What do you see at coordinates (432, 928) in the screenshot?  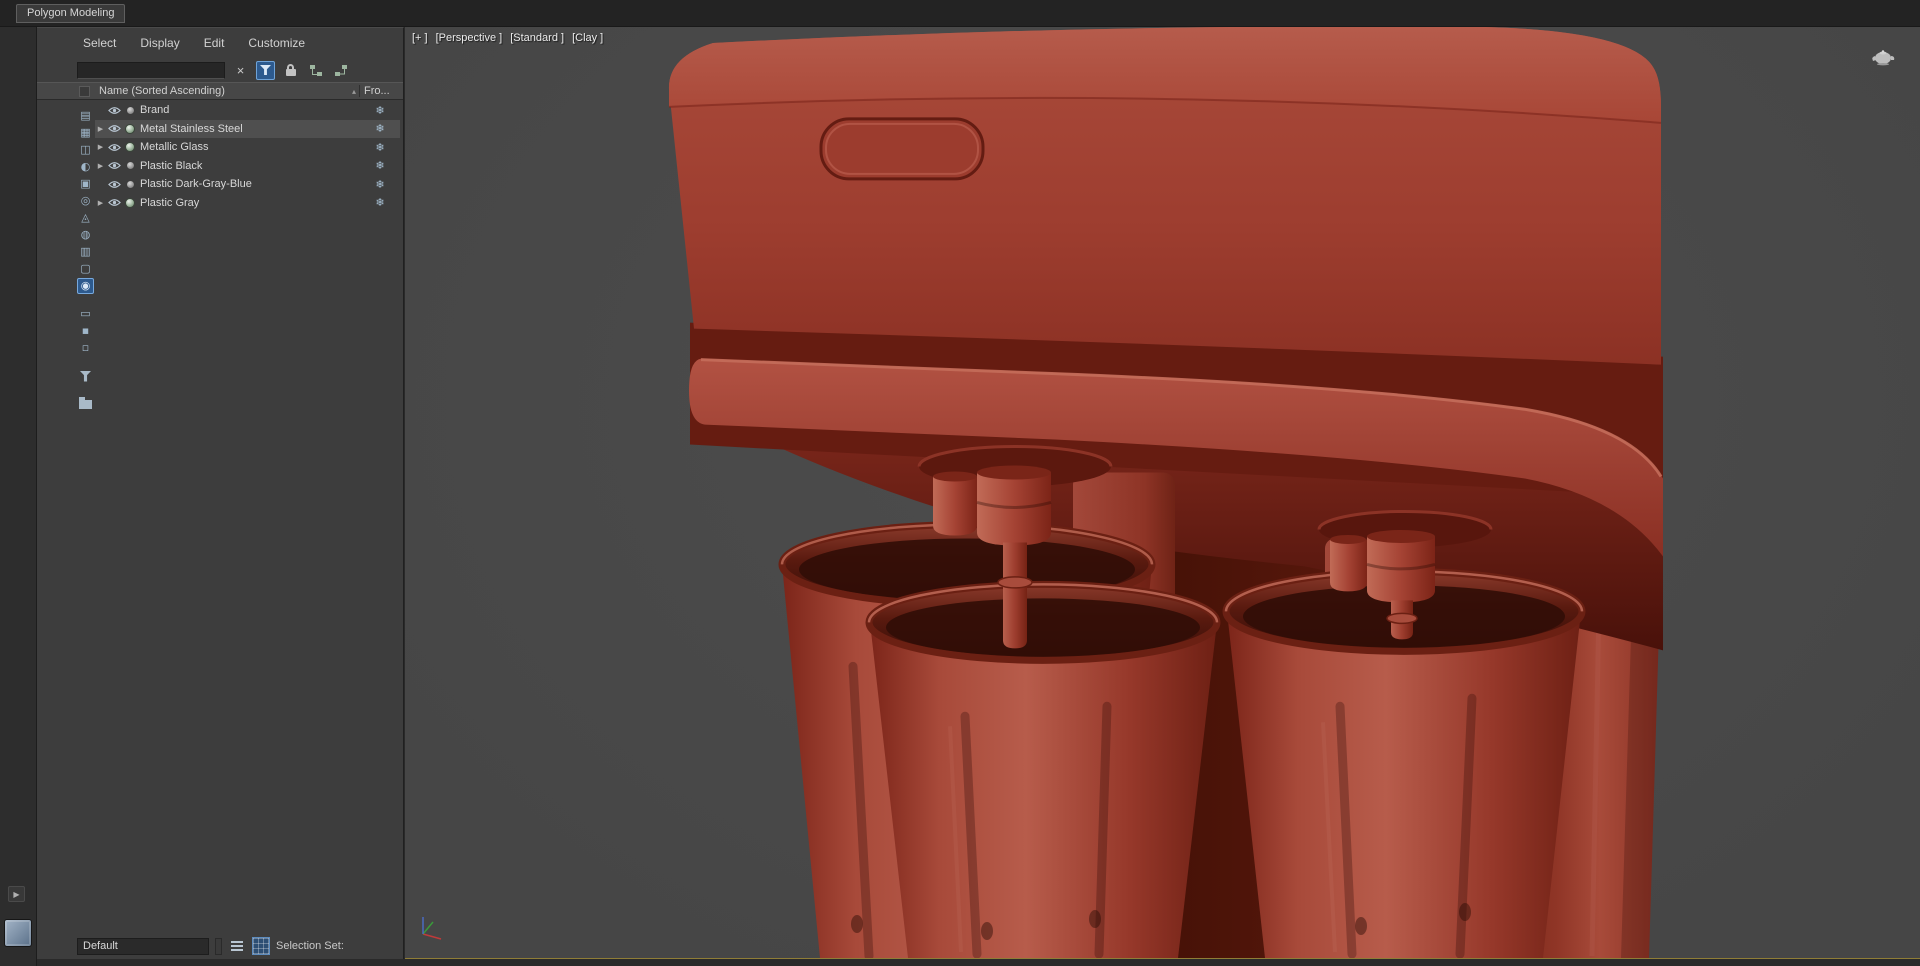 I see `world-axis-gizmo` at bounding box center [432, 928].